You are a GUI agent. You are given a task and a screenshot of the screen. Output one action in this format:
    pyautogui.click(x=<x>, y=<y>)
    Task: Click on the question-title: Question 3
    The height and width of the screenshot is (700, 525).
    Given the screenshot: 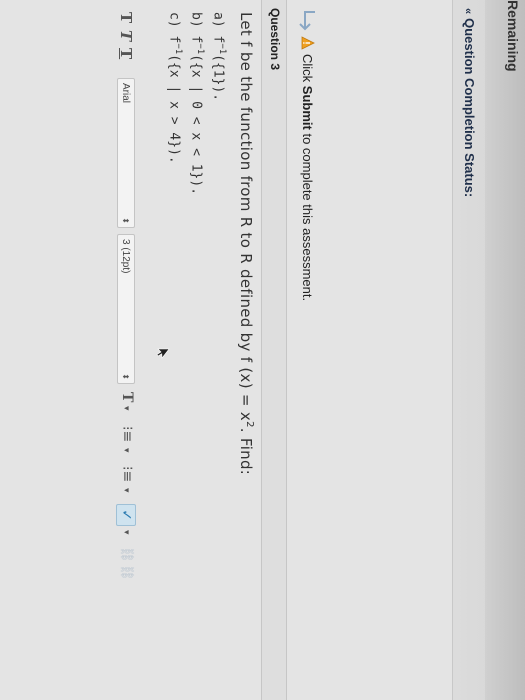 What is the action you would take?
    pyautogui.click(x=275, y=39)
    